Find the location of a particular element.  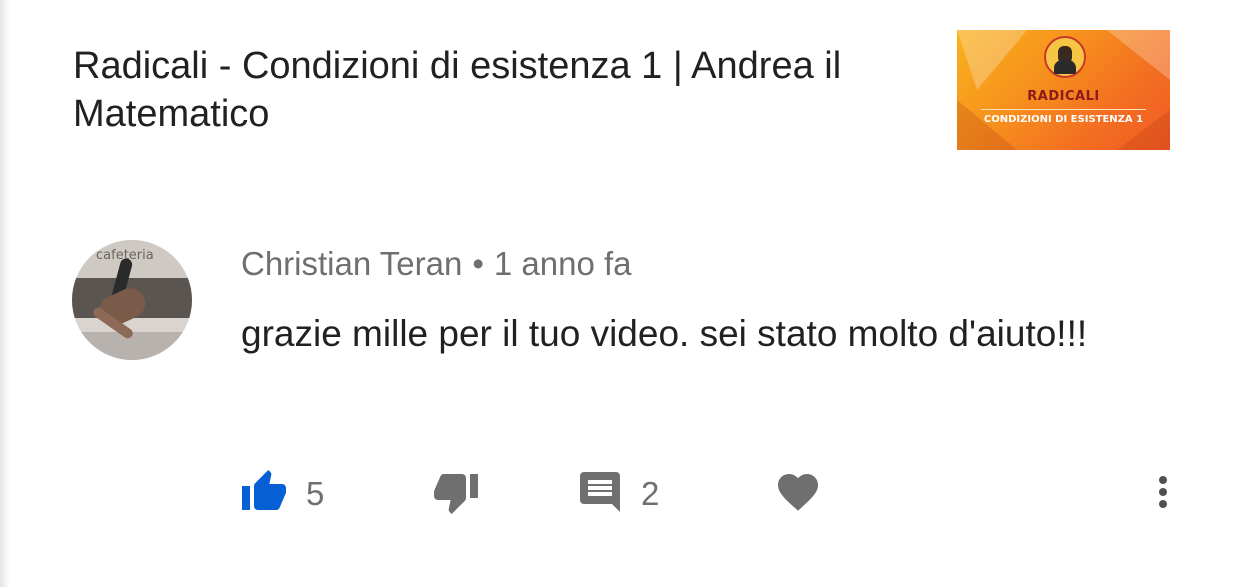

more-vert-icon is located at coordinates (1163, 492).